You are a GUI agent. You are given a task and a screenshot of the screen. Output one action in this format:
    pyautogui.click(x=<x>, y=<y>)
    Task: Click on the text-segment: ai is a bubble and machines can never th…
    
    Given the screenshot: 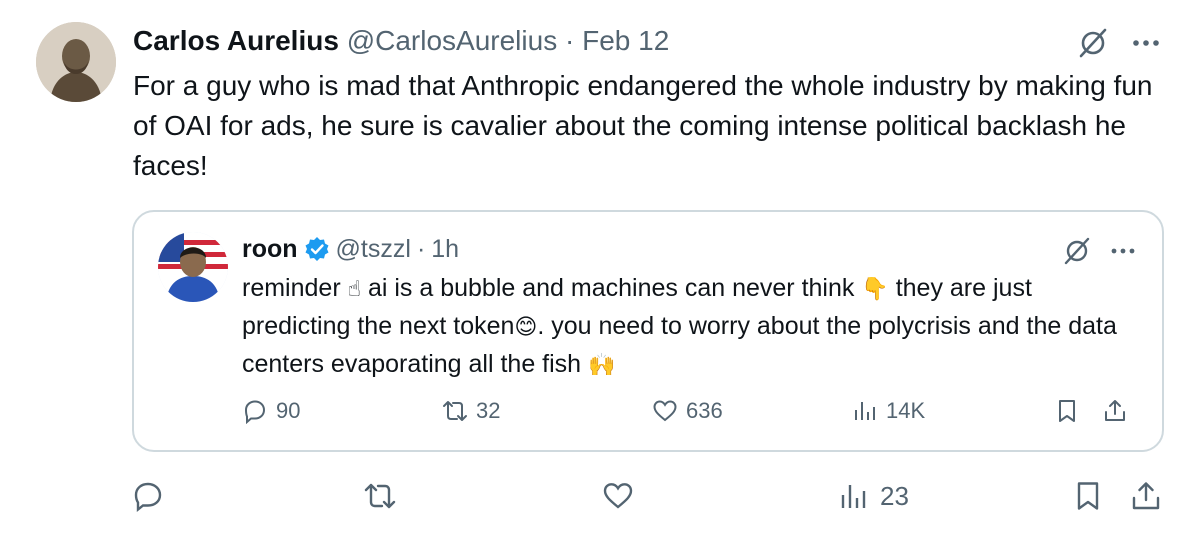 What is the action you would take?
    pyautogui.click(x=611, y=288)
    